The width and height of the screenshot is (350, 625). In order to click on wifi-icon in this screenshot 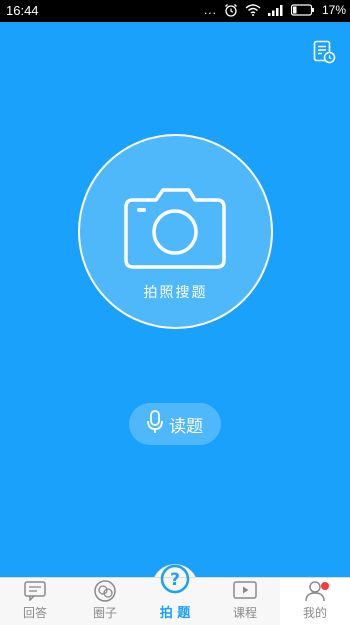, I will do `click(253, 10)`.